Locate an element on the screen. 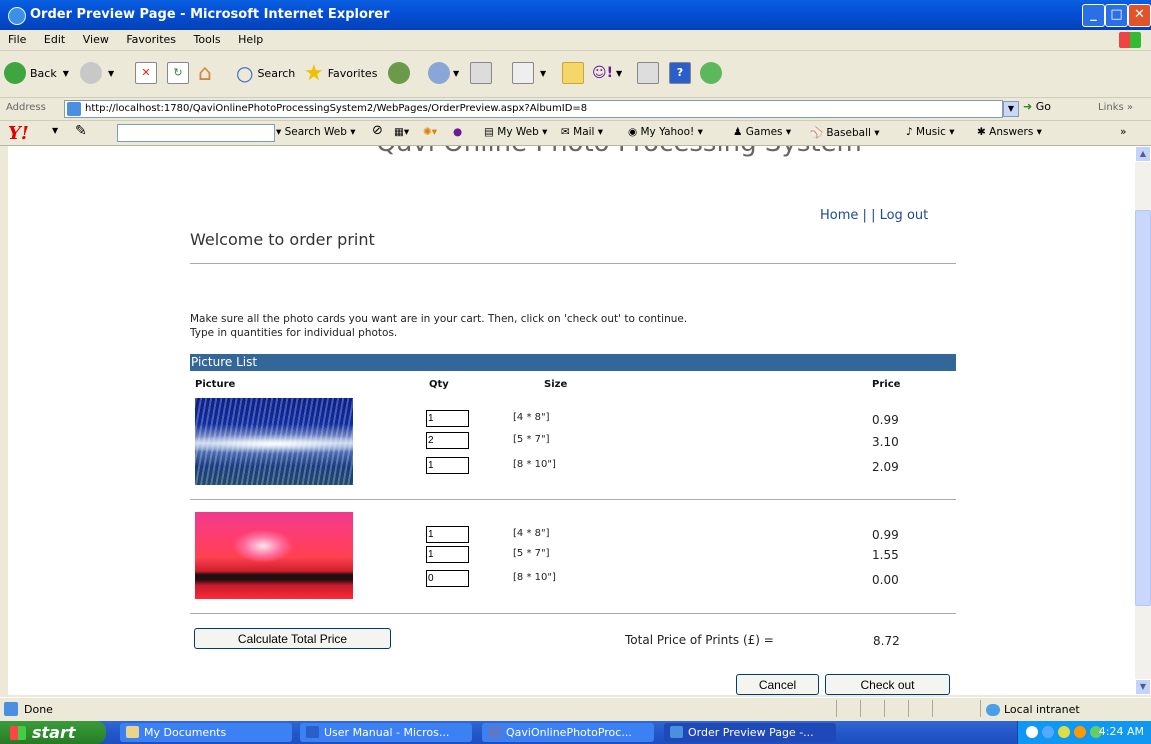  maximize-button: □ is located at coordinates (1116, 15).